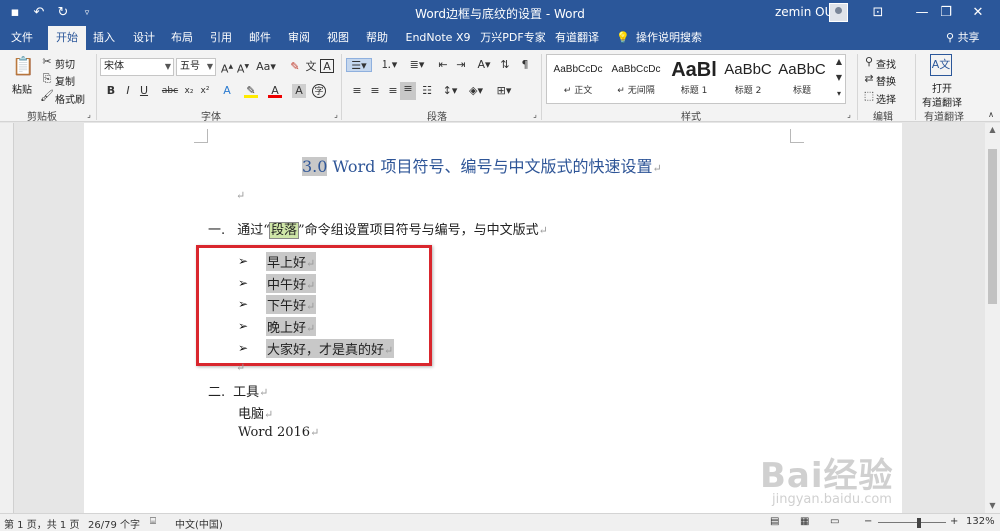 The height and width of the screenshot is (531, 1000). What do you see at coordinates (919, 523) in the screenshot?
I see `zoom-slider-knob` at bounding box center [919, 523].